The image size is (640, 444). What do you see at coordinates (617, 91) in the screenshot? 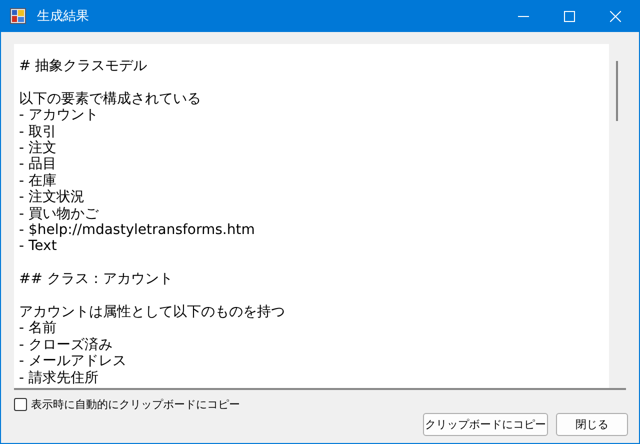
I see `scrollbar-thumb` at bounding box center [617, 91].